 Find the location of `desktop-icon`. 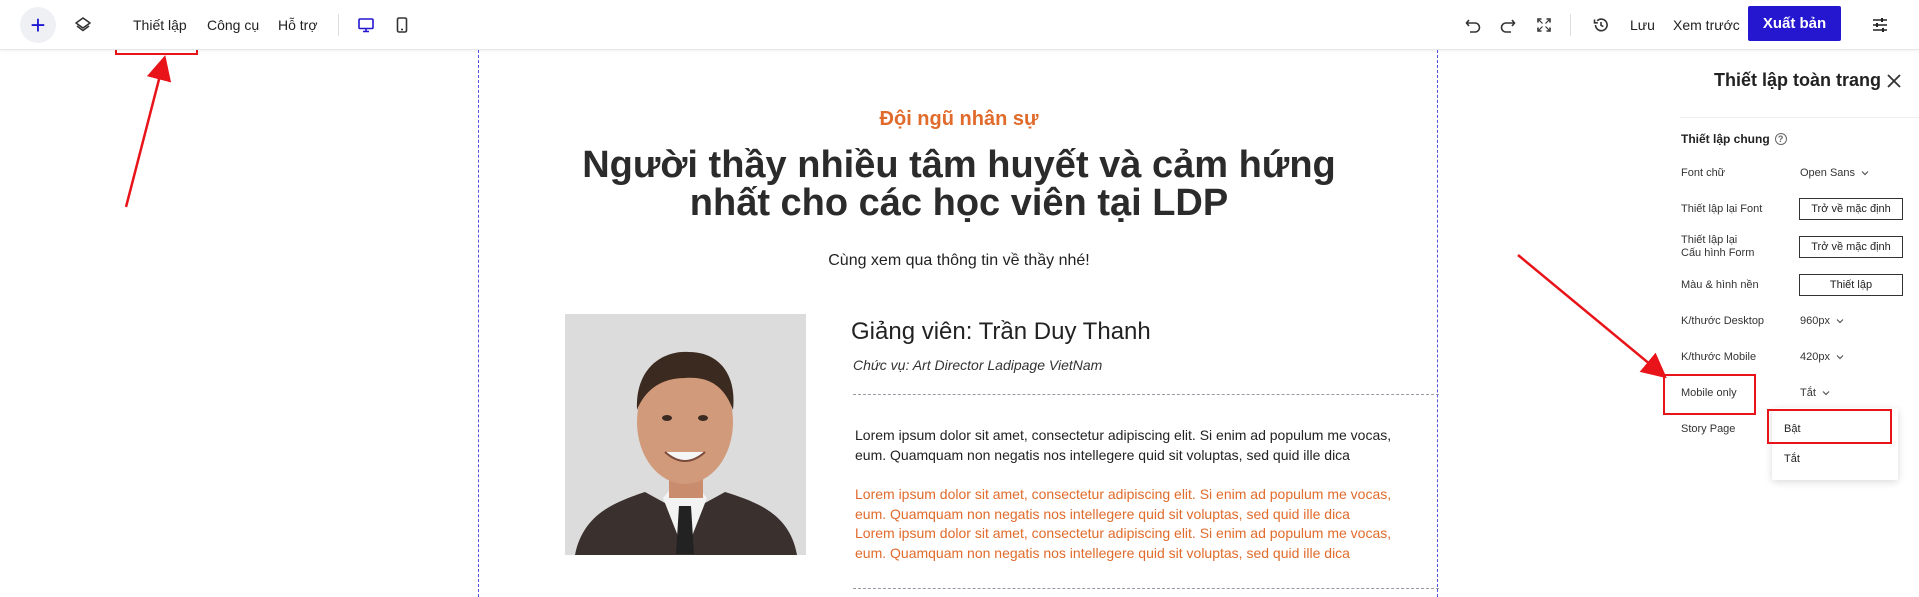

desktop-icon is located at coordinates (366, 25).